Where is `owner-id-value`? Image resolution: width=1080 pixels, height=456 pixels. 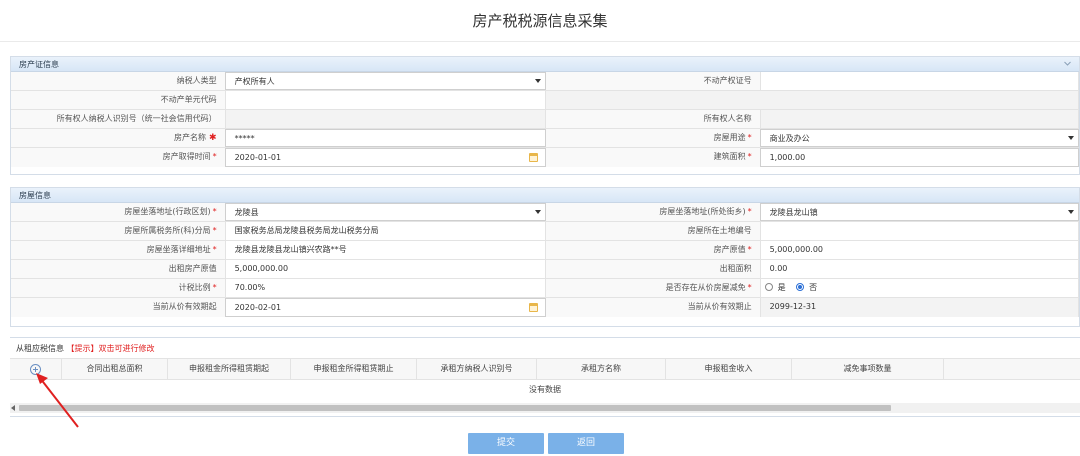 owner-id-value is located at coordinates (385, 119).